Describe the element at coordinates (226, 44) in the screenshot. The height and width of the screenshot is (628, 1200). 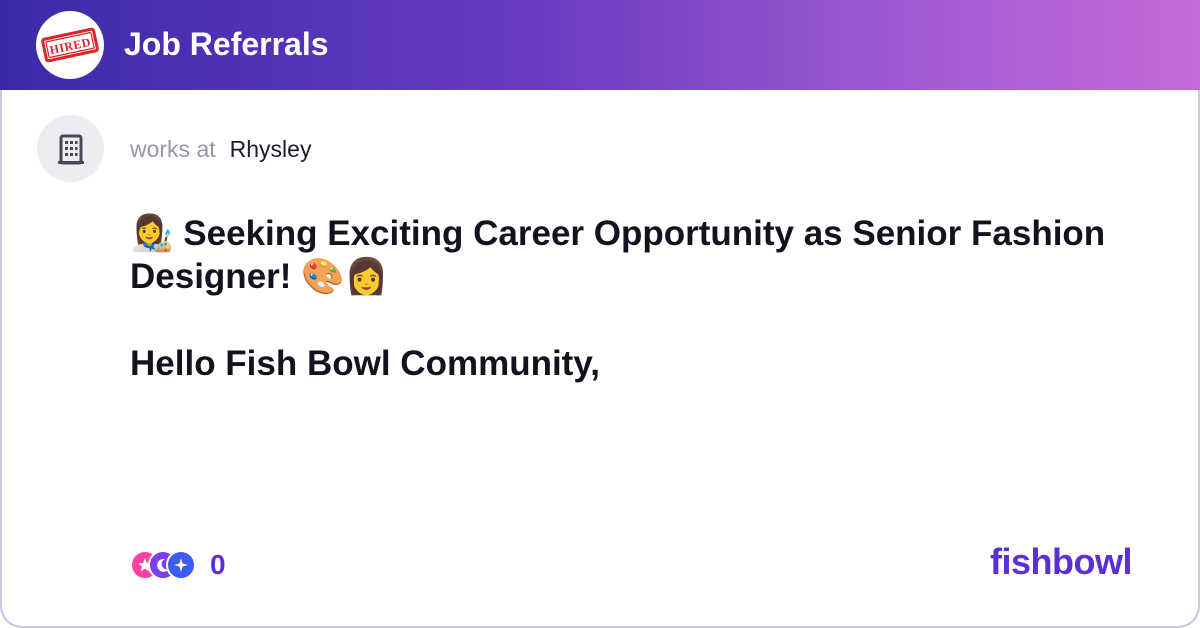
I see `page-title: Job Referrals` at that location.